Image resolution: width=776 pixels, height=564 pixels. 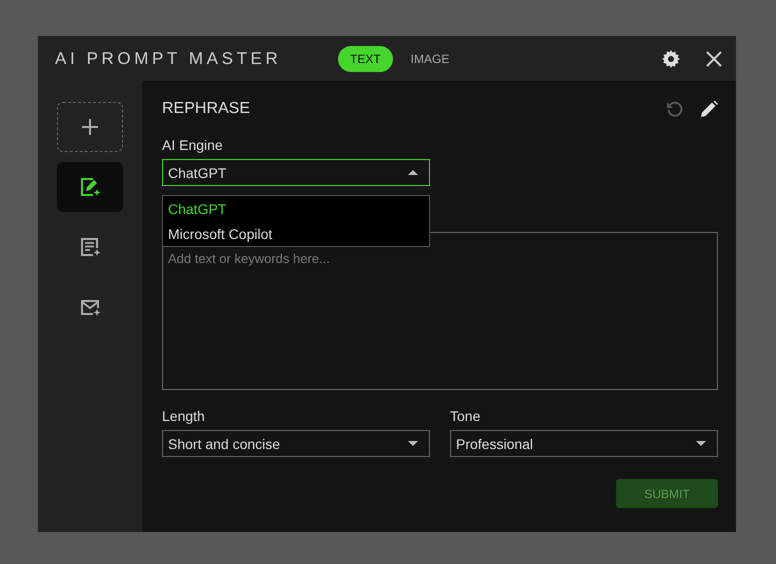 I want to click on field-label: Tone, so click(x=466, y=416).